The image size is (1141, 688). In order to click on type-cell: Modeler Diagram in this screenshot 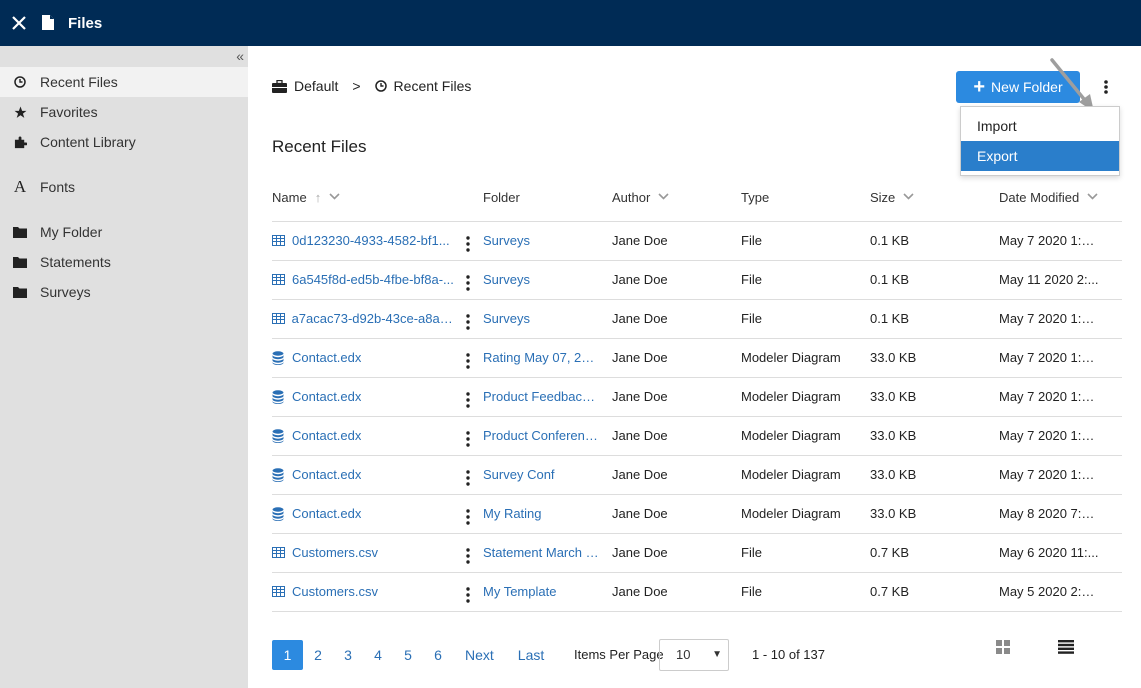, I will do `click(791, 357)`.